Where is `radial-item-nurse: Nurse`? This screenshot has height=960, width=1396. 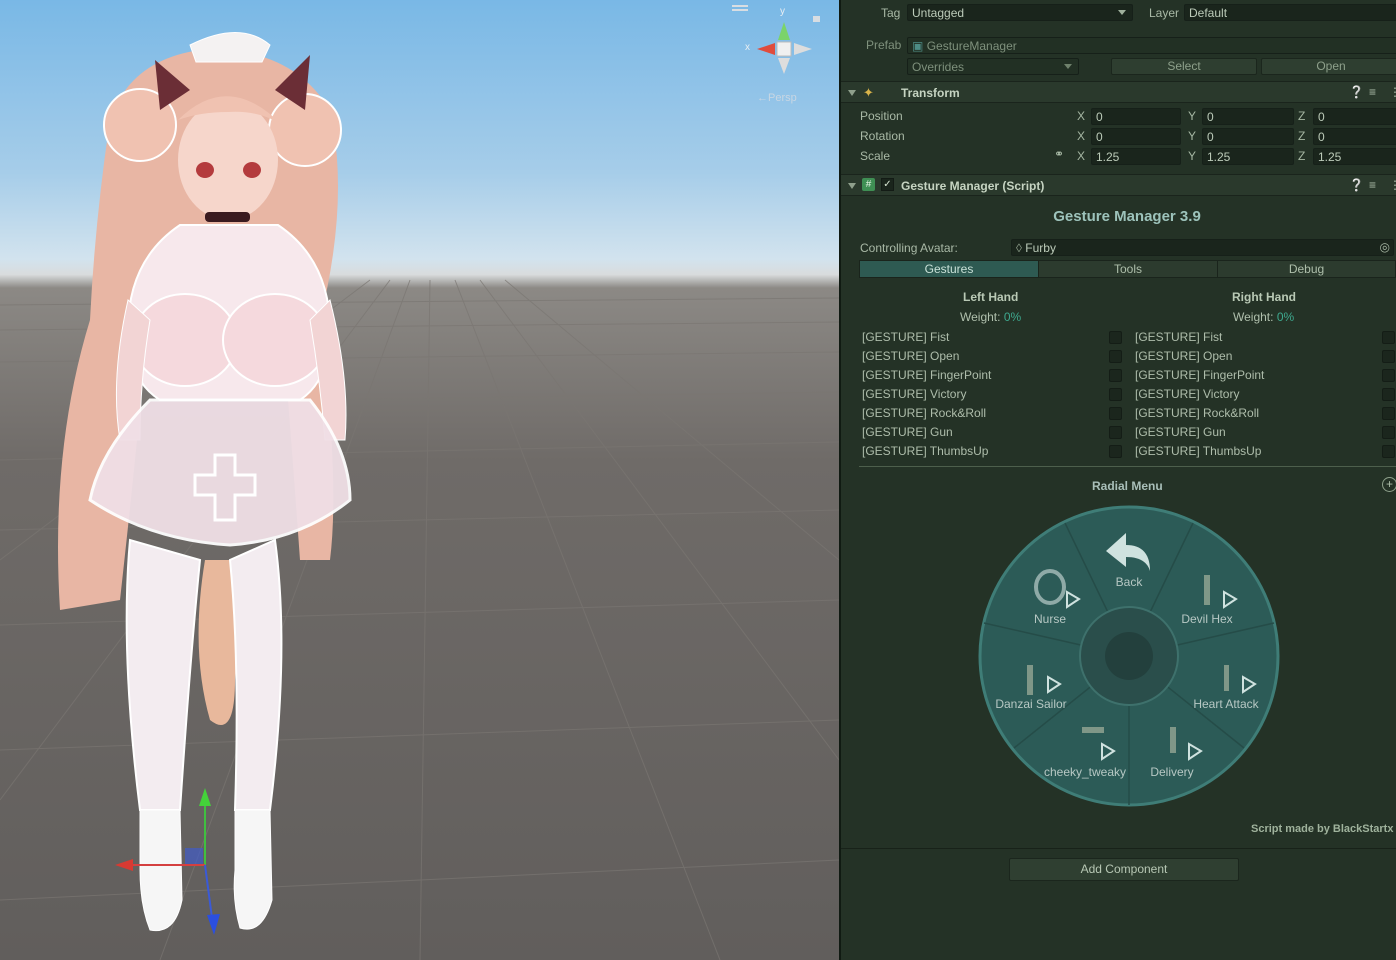
radial-item-nurse: Nurse is located at coordinates (1050, 619).